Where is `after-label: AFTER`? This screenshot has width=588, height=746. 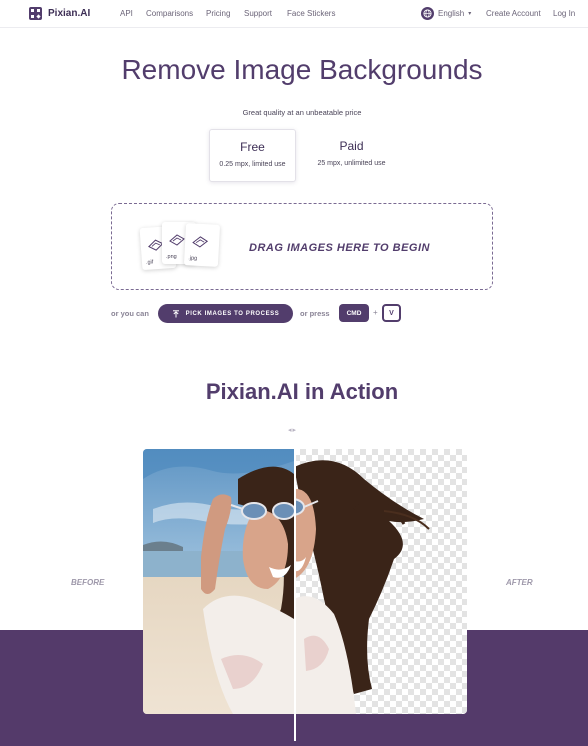 after-label: AFTER is located at coordinates (519, 582).